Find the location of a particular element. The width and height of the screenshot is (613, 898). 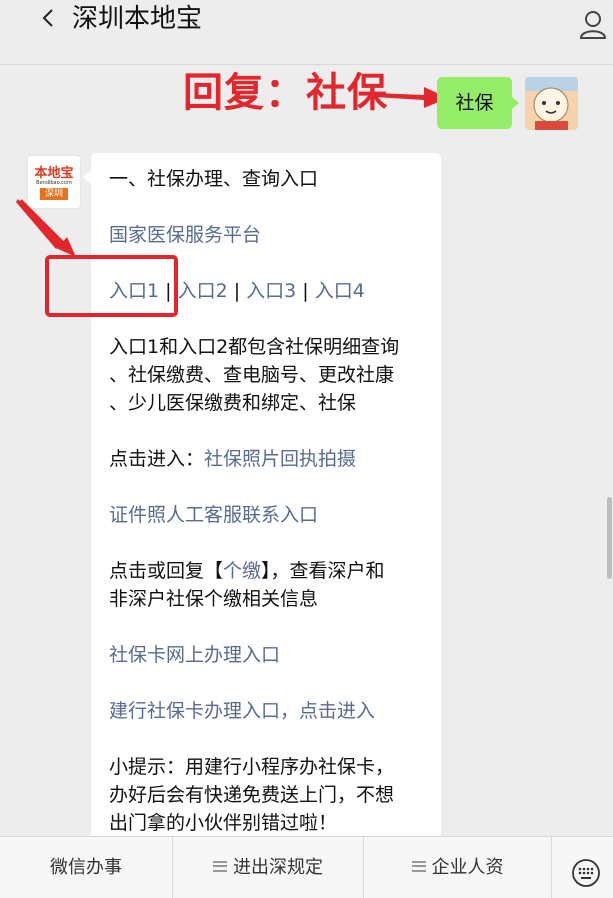

annotation-arrow-icon is located at coordinates (46, 228).